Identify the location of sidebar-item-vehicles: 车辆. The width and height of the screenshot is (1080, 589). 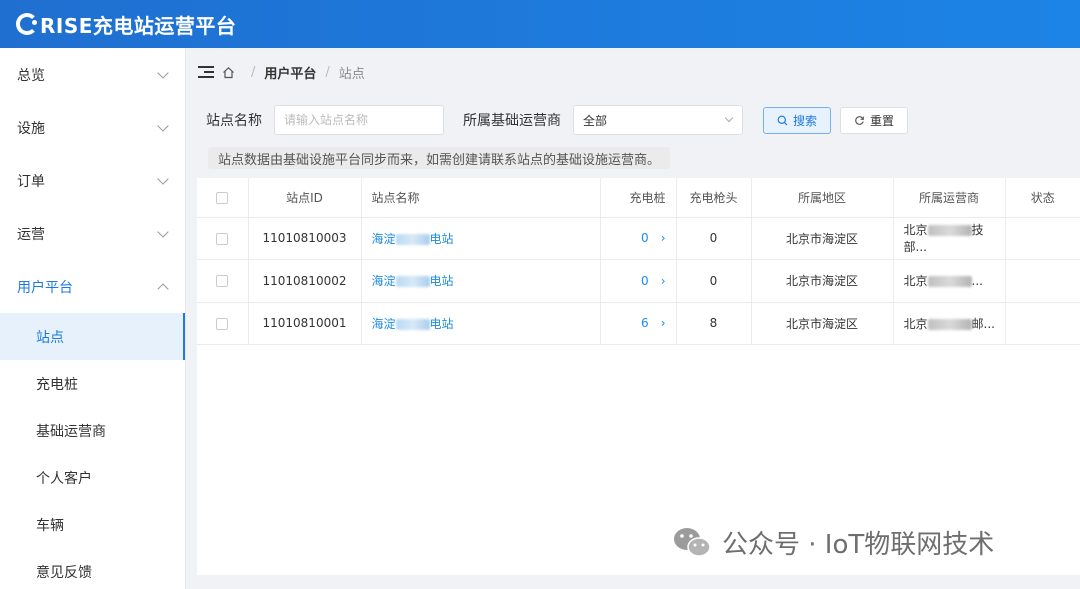
(92, 524).